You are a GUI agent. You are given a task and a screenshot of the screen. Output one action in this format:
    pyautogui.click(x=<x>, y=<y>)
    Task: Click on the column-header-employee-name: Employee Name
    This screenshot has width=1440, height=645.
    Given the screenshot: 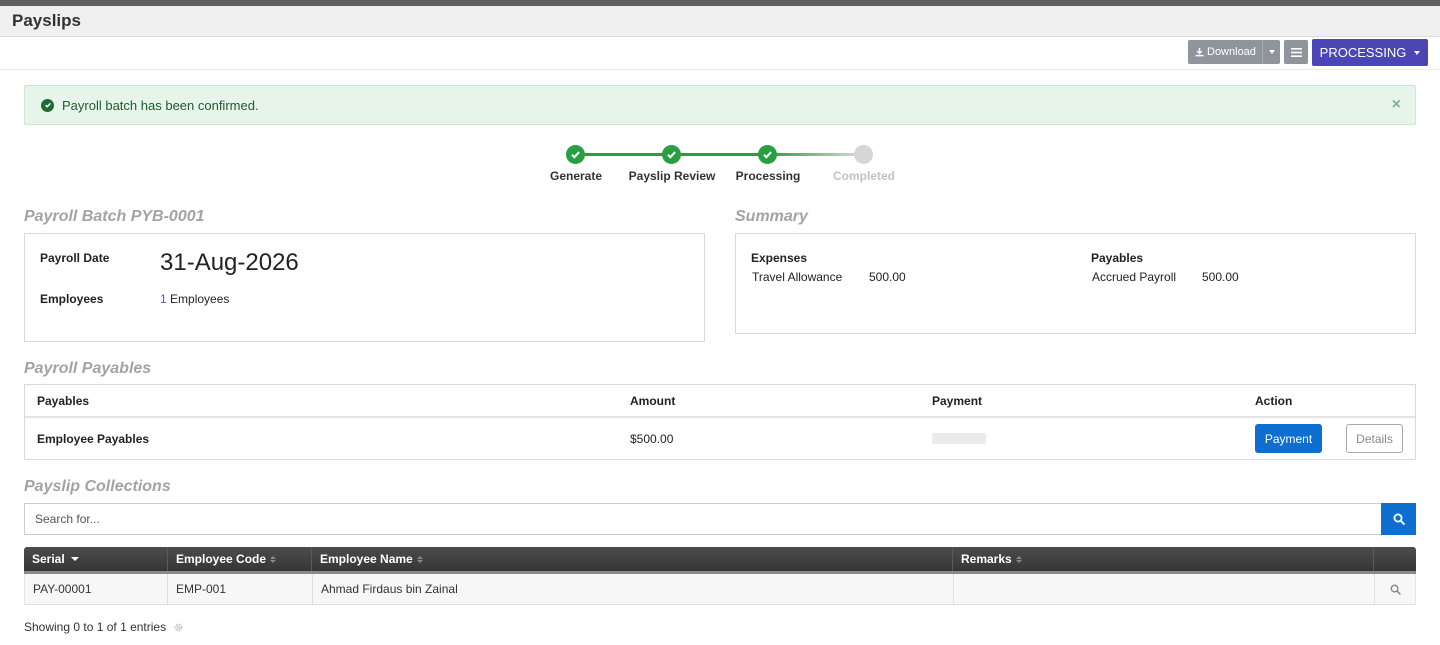 What is the action you would take?
    pyautogui.click(x=632, y=559)
    